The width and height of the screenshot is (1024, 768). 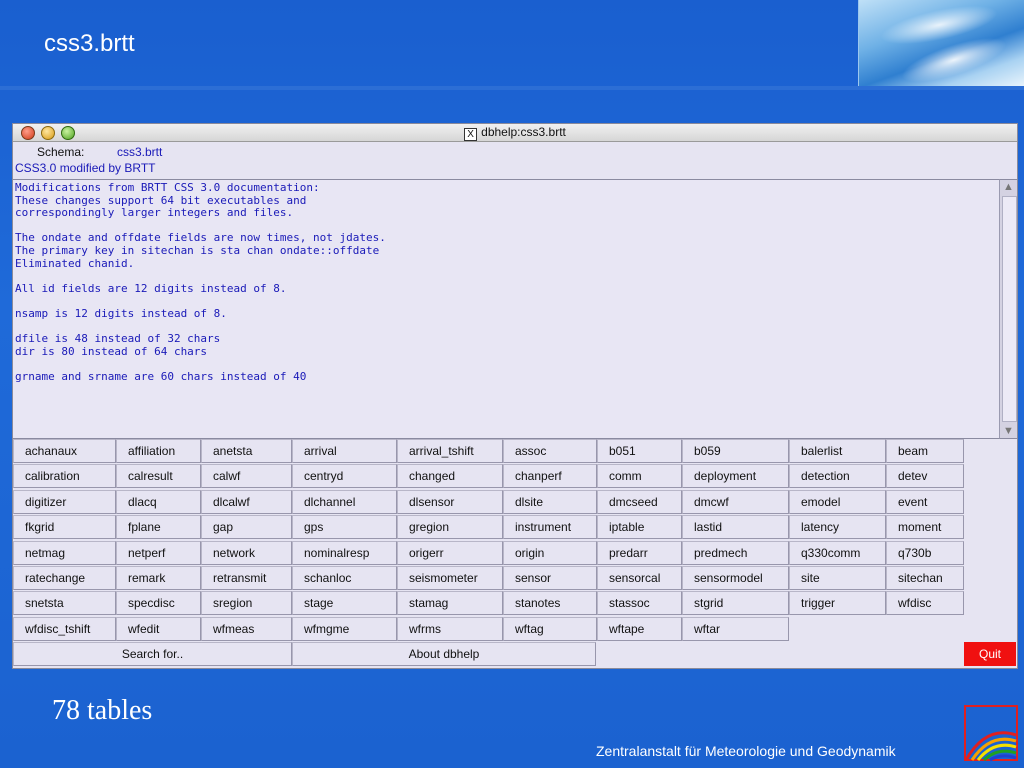 What do you see at coordinates (735, 552) in the screenshot?
I see `table-button-predmech: predmech` at bounding box center [735, 552].